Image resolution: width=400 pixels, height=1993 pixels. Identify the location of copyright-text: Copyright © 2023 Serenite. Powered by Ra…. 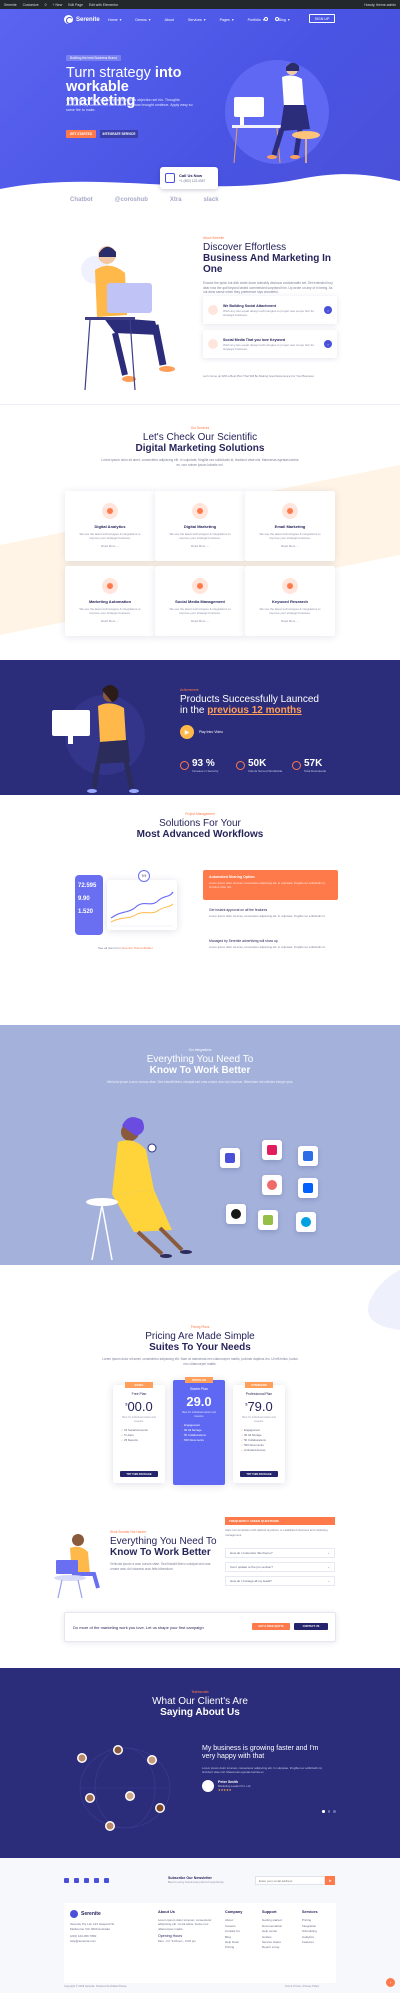
(95, 1986).